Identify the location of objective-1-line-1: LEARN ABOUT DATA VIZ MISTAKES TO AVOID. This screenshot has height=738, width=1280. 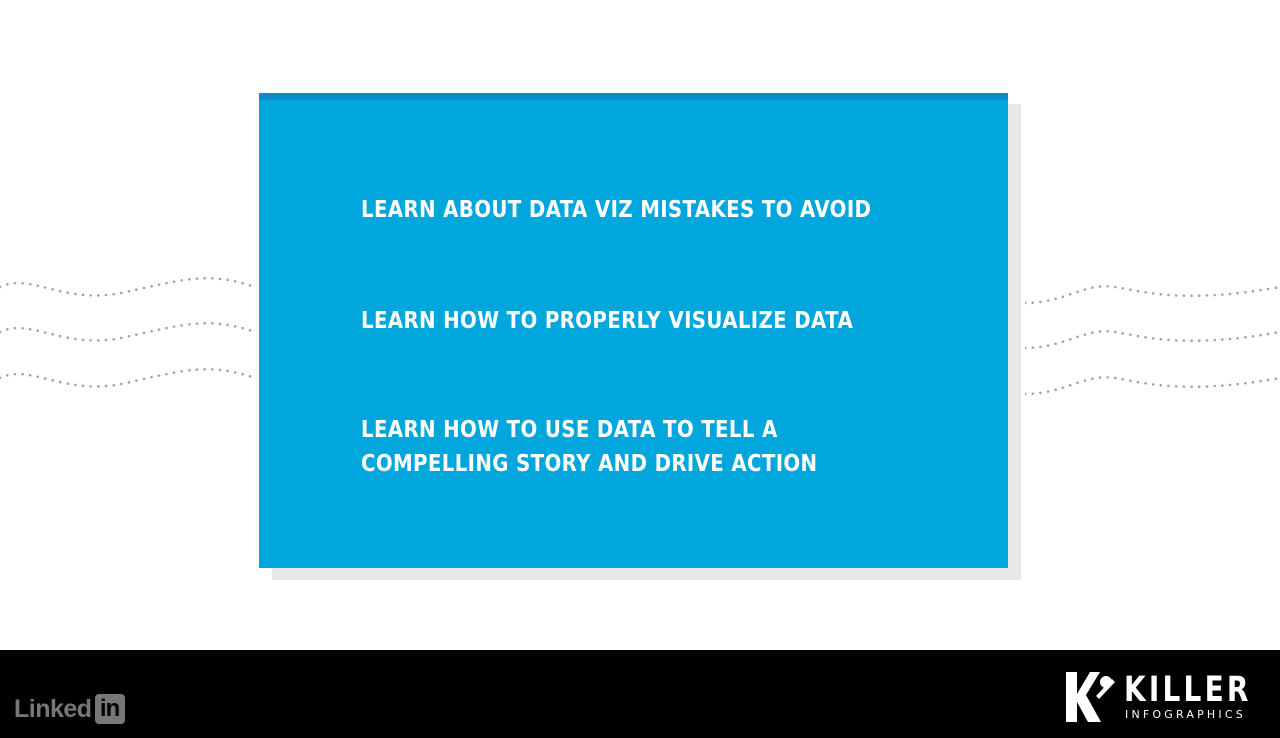
(616, 210).